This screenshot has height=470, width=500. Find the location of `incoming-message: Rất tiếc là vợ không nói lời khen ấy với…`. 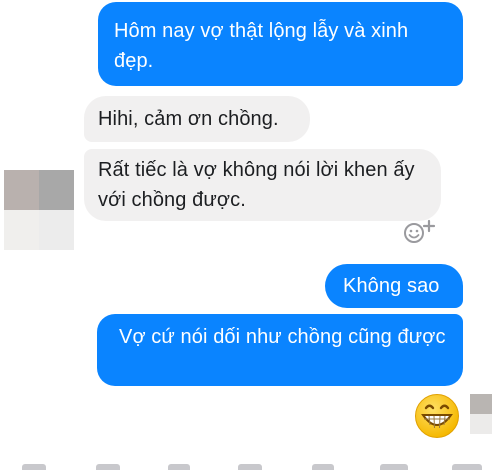

incoming-message: Rất tiếc là vợ không nói lời khen ấy với… is located at coordinates (262, 185).